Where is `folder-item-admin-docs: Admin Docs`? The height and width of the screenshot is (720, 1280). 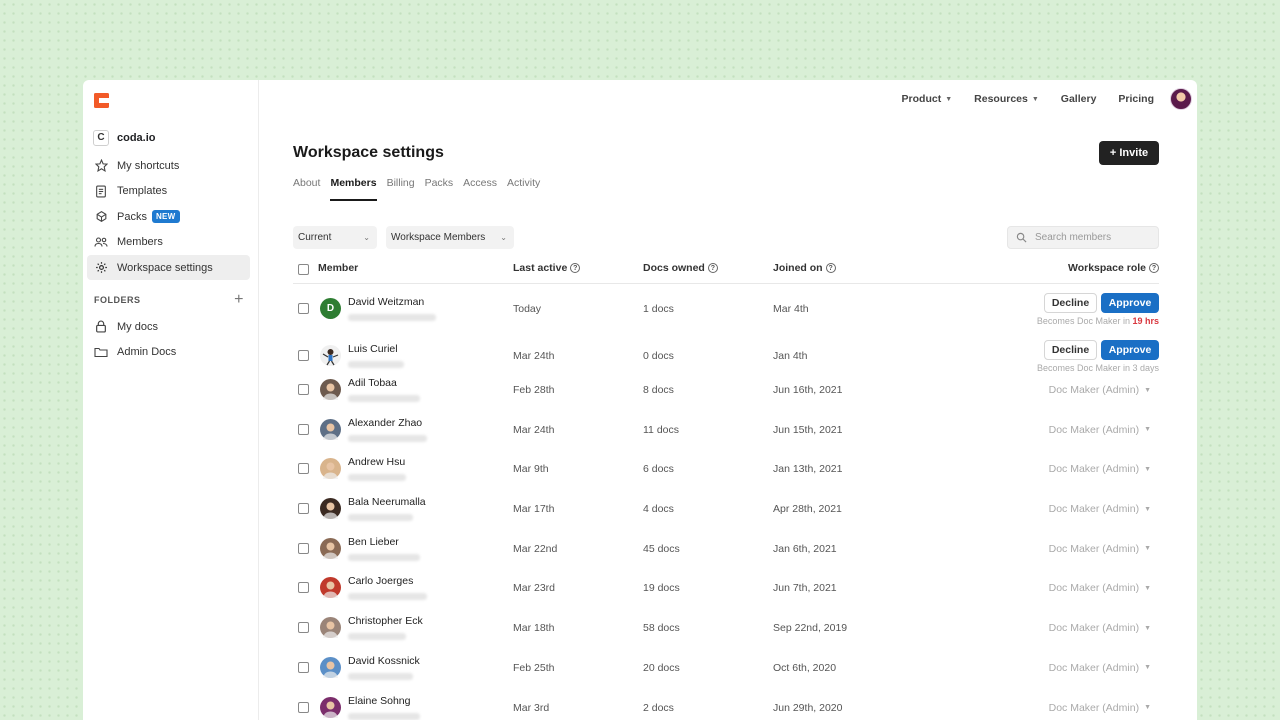
folder-item-admin-docs: Admin Docs is located at coordinates (168, 352).